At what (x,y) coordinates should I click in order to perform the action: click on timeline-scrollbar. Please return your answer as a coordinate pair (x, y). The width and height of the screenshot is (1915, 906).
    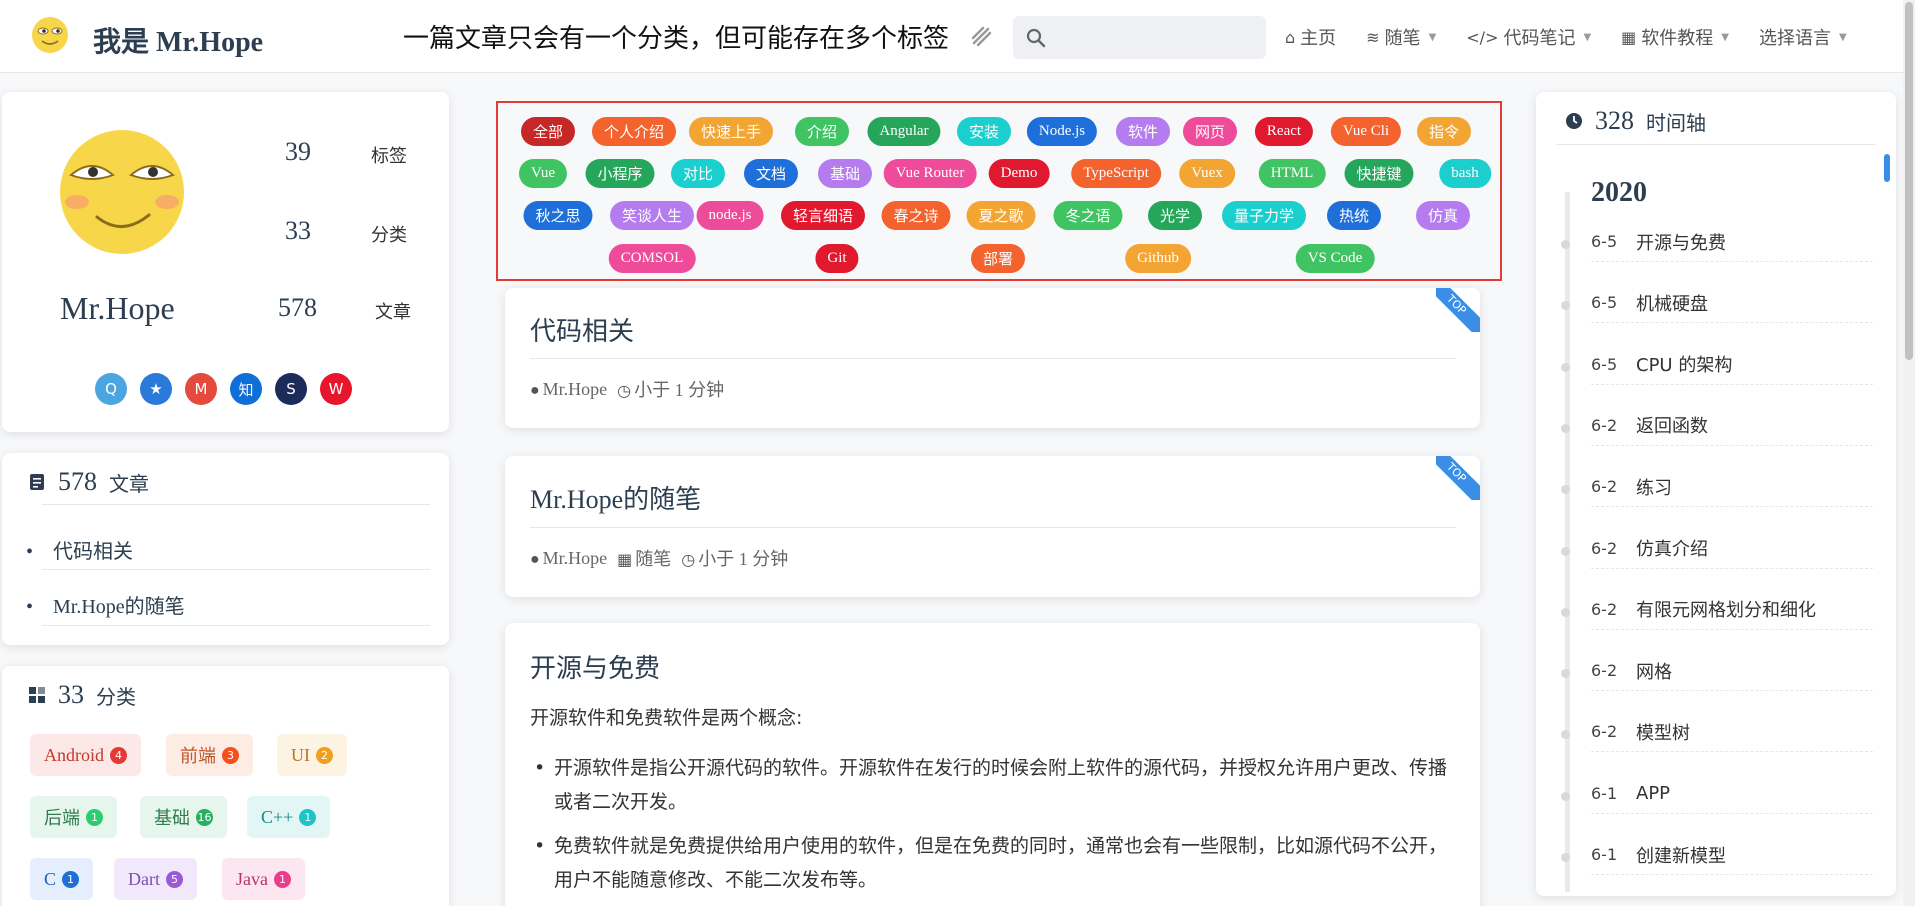
    Looking at the image, I should click on (1887, 168).